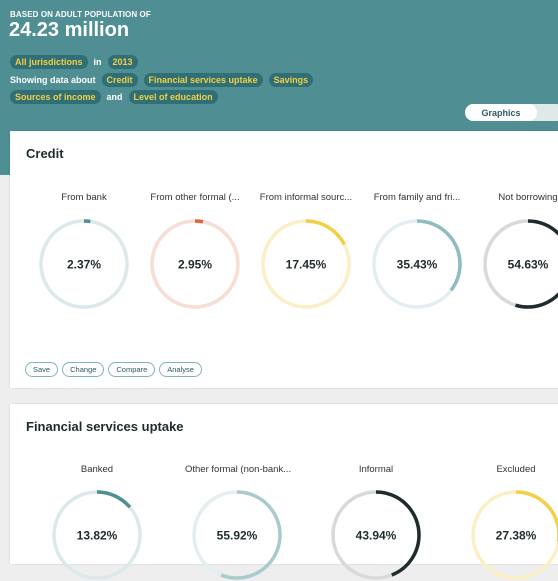  I want to click on metric-value: 54.63%, so click(528, 265).